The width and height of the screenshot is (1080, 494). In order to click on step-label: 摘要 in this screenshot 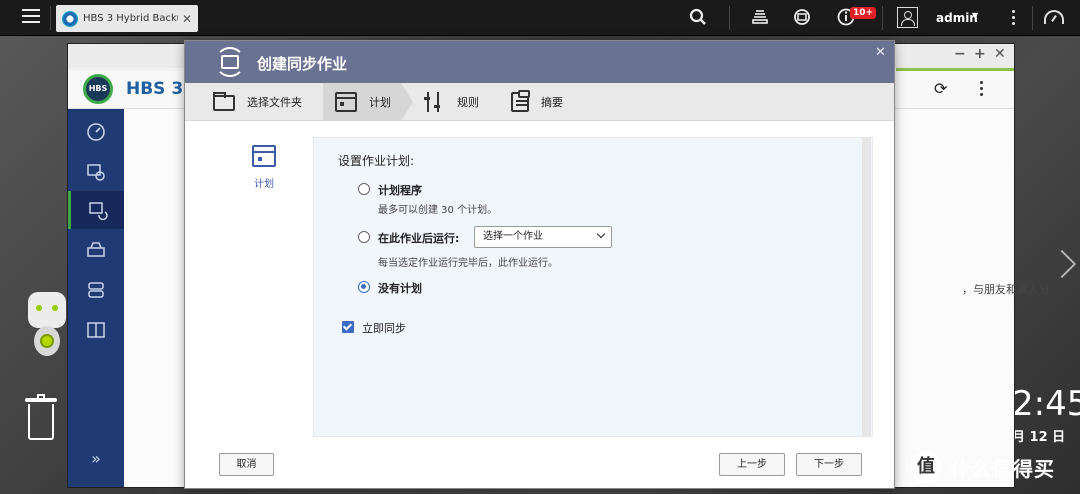, I will do `click(552, 102)`.